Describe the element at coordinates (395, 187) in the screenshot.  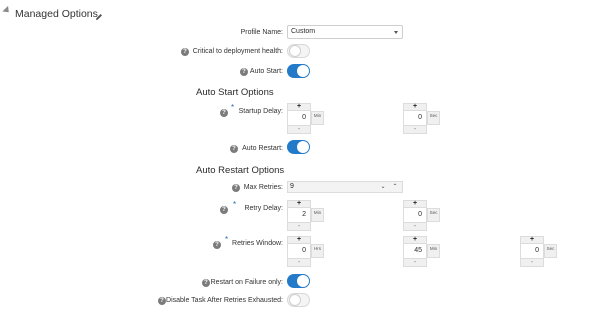
I see `chevron-up-icon: ⌃` at that location.